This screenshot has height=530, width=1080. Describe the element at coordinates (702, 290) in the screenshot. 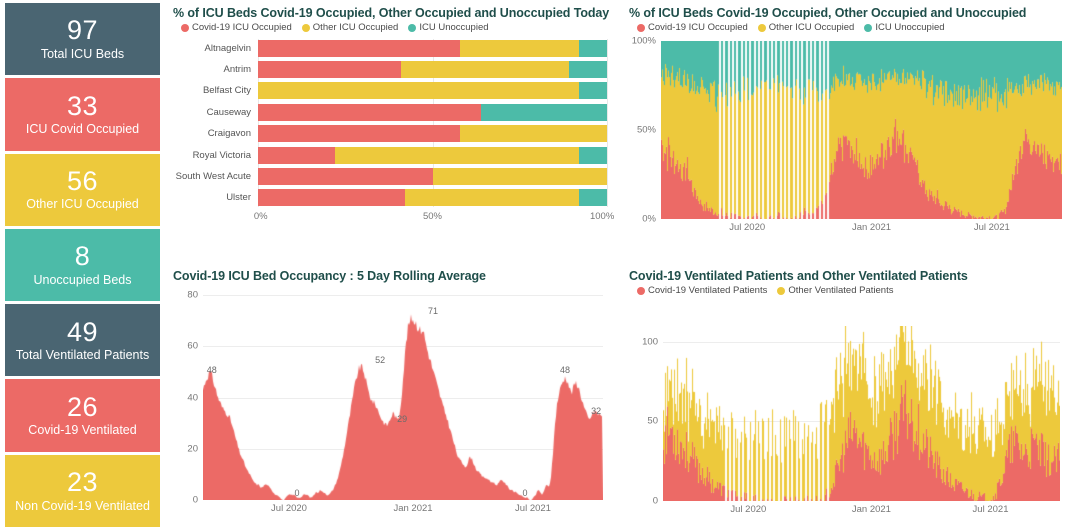

I see `legend-item: Covid-19 Ventilated Patients` at that location.